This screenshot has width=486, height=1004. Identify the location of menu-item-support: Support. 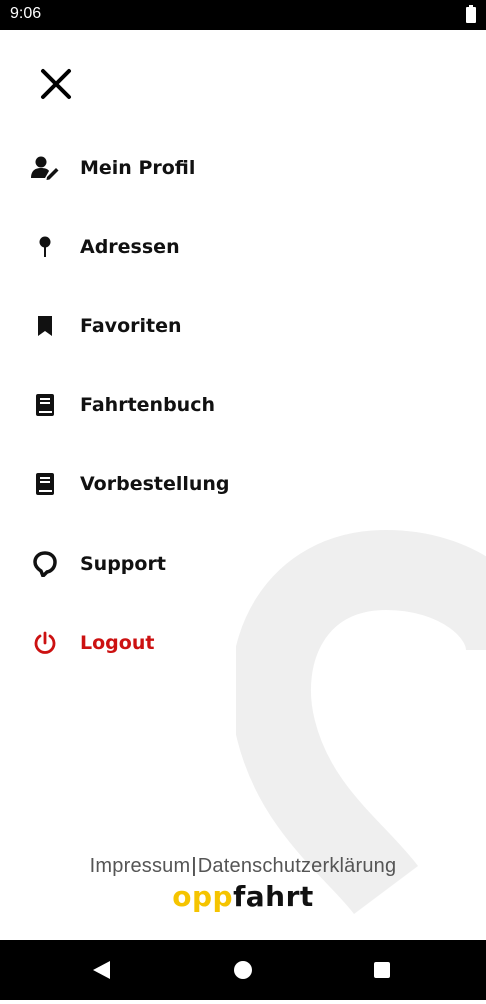
(160, 564).